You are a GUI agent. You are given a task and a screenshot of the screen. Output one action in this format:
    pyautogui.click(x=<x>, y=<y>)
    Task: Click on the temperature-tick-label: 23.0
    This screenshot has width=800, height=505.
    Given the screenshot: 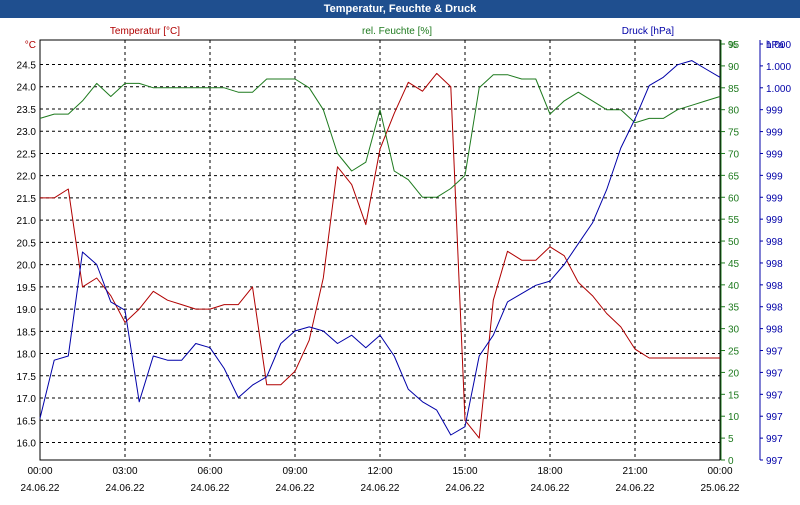 What is the action you would take?
    pyautogui.click(x=27, y=132)
    